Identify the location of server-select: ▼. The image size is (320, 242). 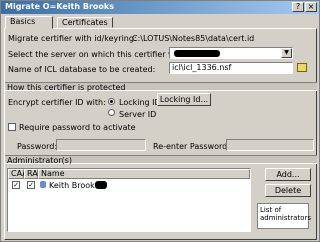
(231, 53).